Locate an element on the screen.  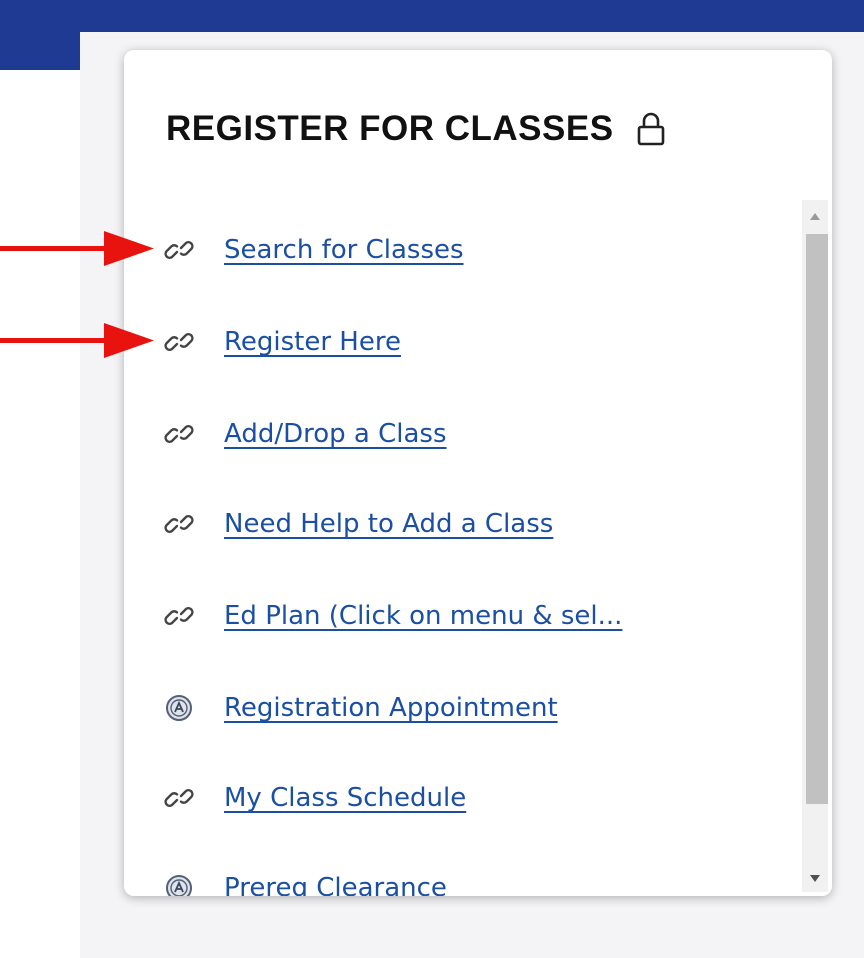
link-label: Prereq Clearance is located at coordinates (335, 884).